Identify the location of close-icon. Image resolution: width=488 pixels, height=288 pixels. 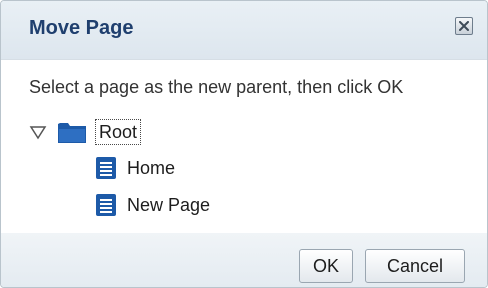
(464, 26).